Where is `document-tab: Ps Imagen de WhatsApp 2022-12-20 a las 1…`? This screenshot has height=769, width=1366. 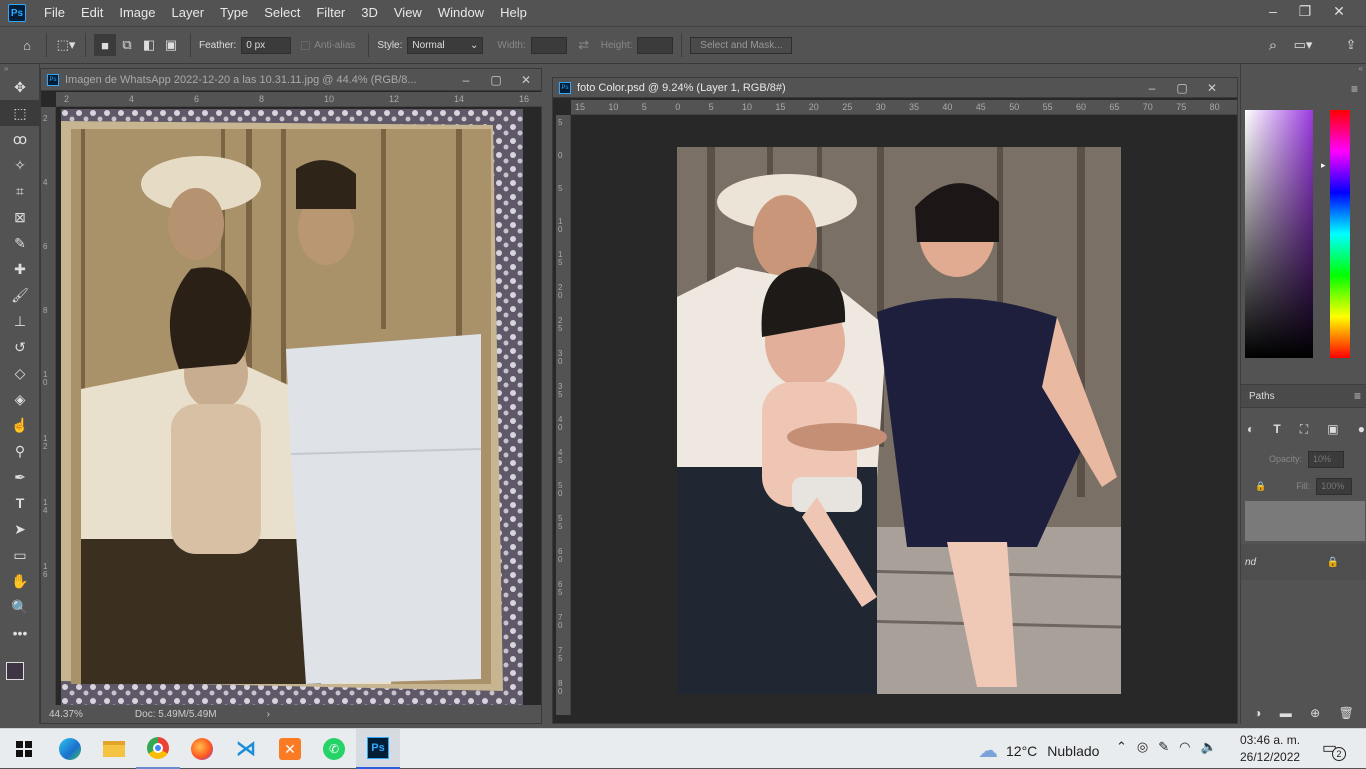
document-tab: Ps Imagen de WhatsApp 2022-12-20 a las 1… is located at coordinates (291, 80).